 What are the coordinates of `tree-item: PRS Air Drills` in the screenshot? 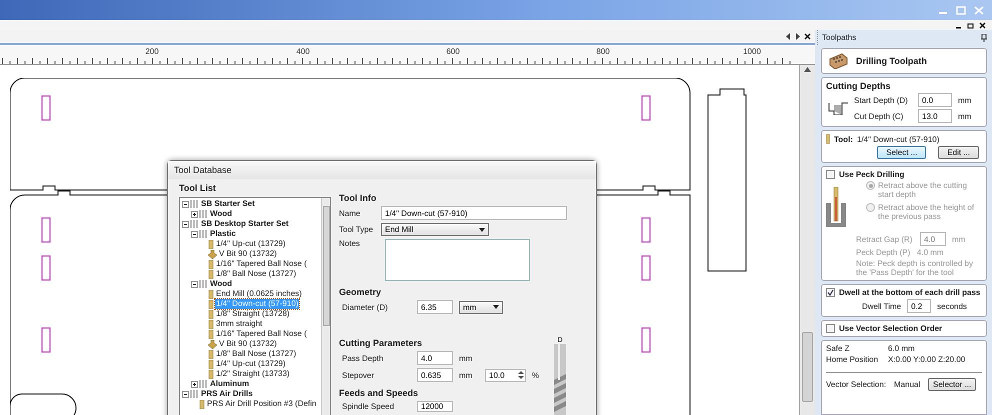 It's located at (227, 394).